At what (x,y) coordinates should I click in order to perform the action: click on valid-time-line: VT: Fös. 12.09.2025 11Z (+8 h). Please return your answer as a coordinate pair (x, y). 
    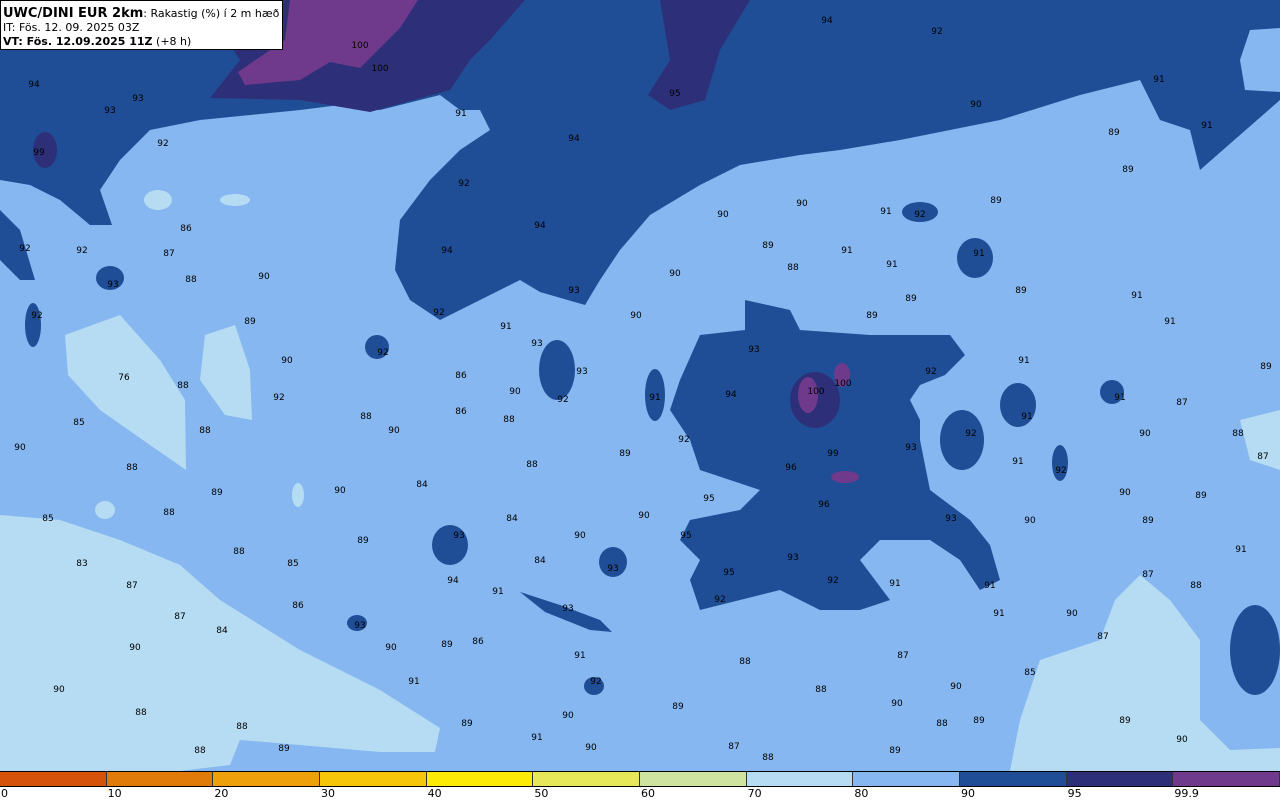
    Looking at the image, I should click on (142, 42).